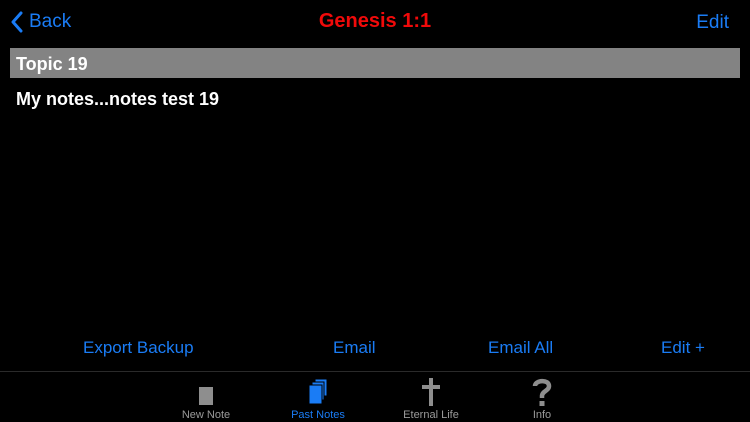 The width and height of the screenshot is (750, 422). What do you see at coordinates (354, 348) in the screenshot?
I see `email-button: Email` at bounding box center [354, 348].